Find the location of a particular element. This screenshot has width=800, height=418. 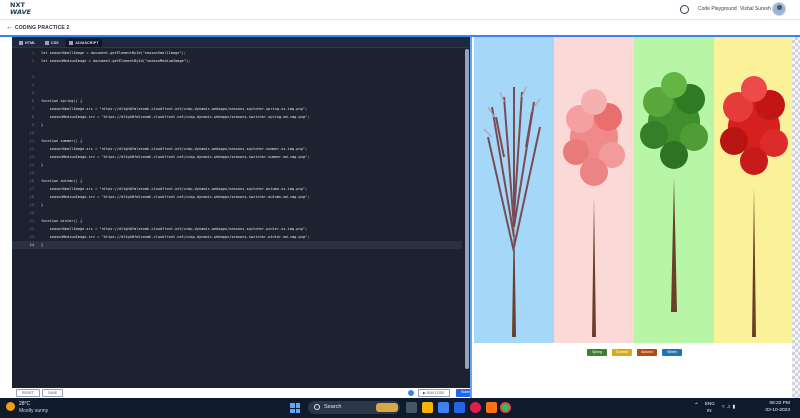

file-explorer-icon is located at coordinates (427, 407).